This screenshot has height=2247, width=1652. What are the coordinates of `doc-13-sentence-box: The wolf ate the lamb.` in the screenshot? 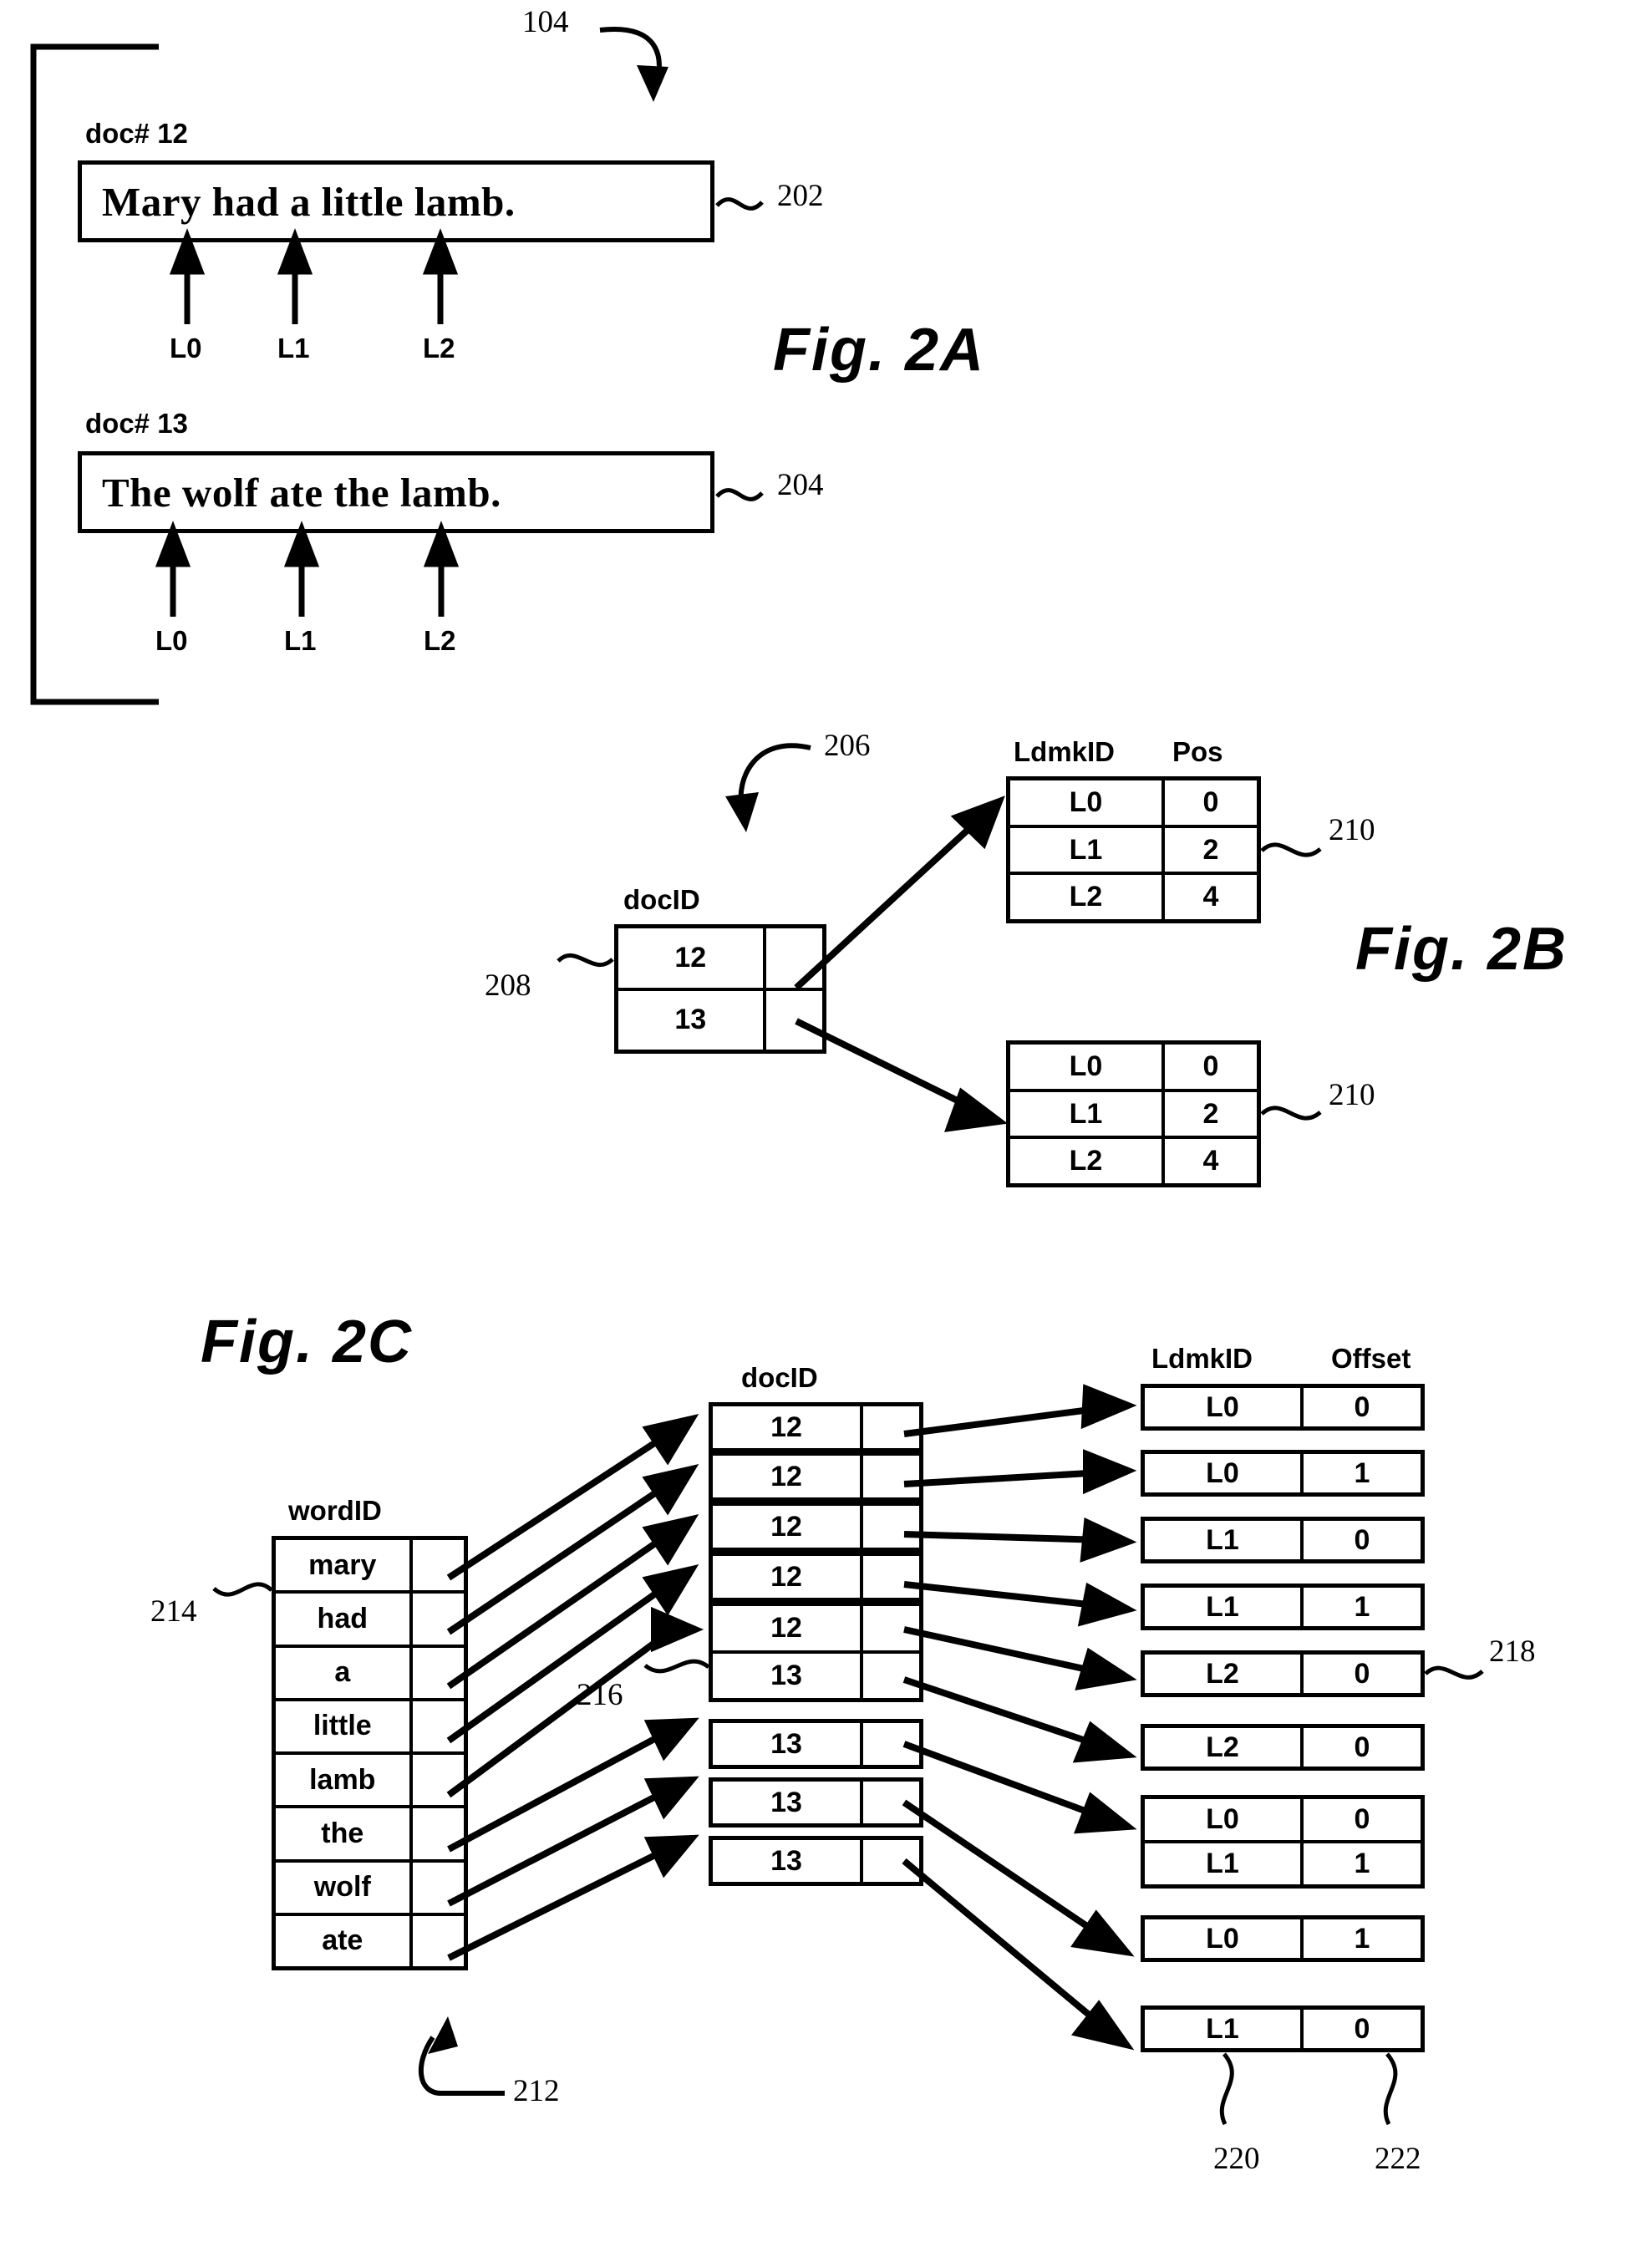 It's located at (396, 492).